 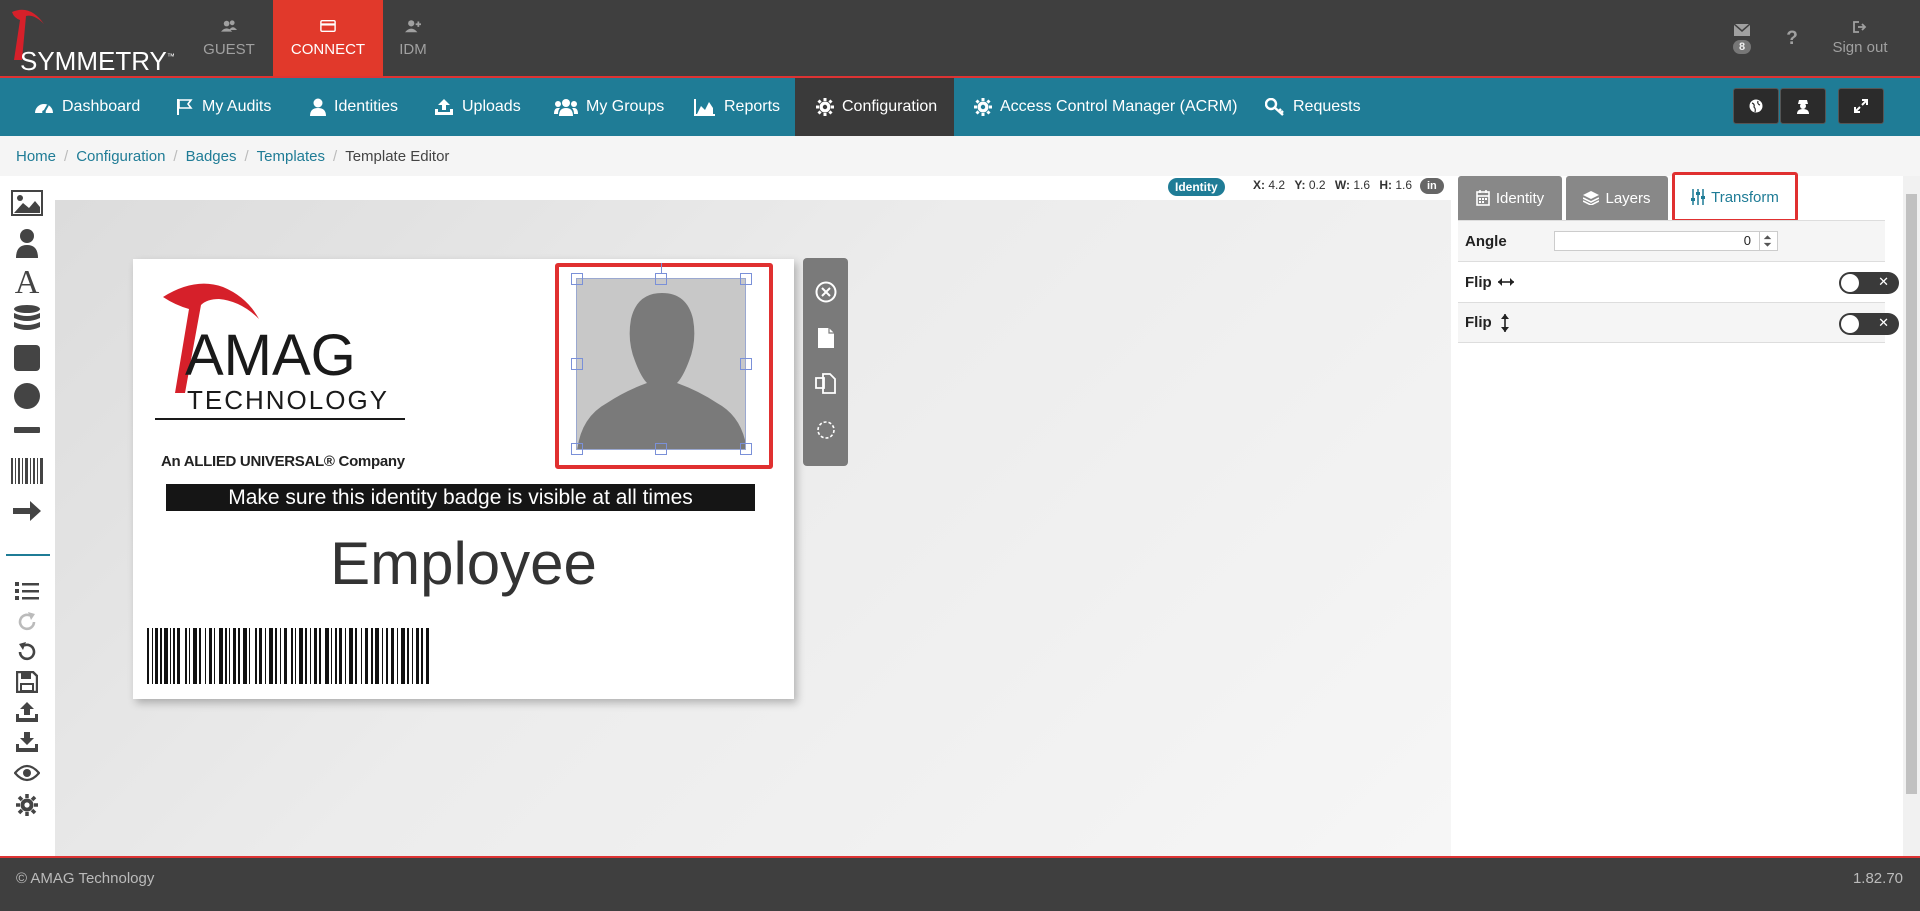 I want to click on settings-button, so click(x=27, y=805).